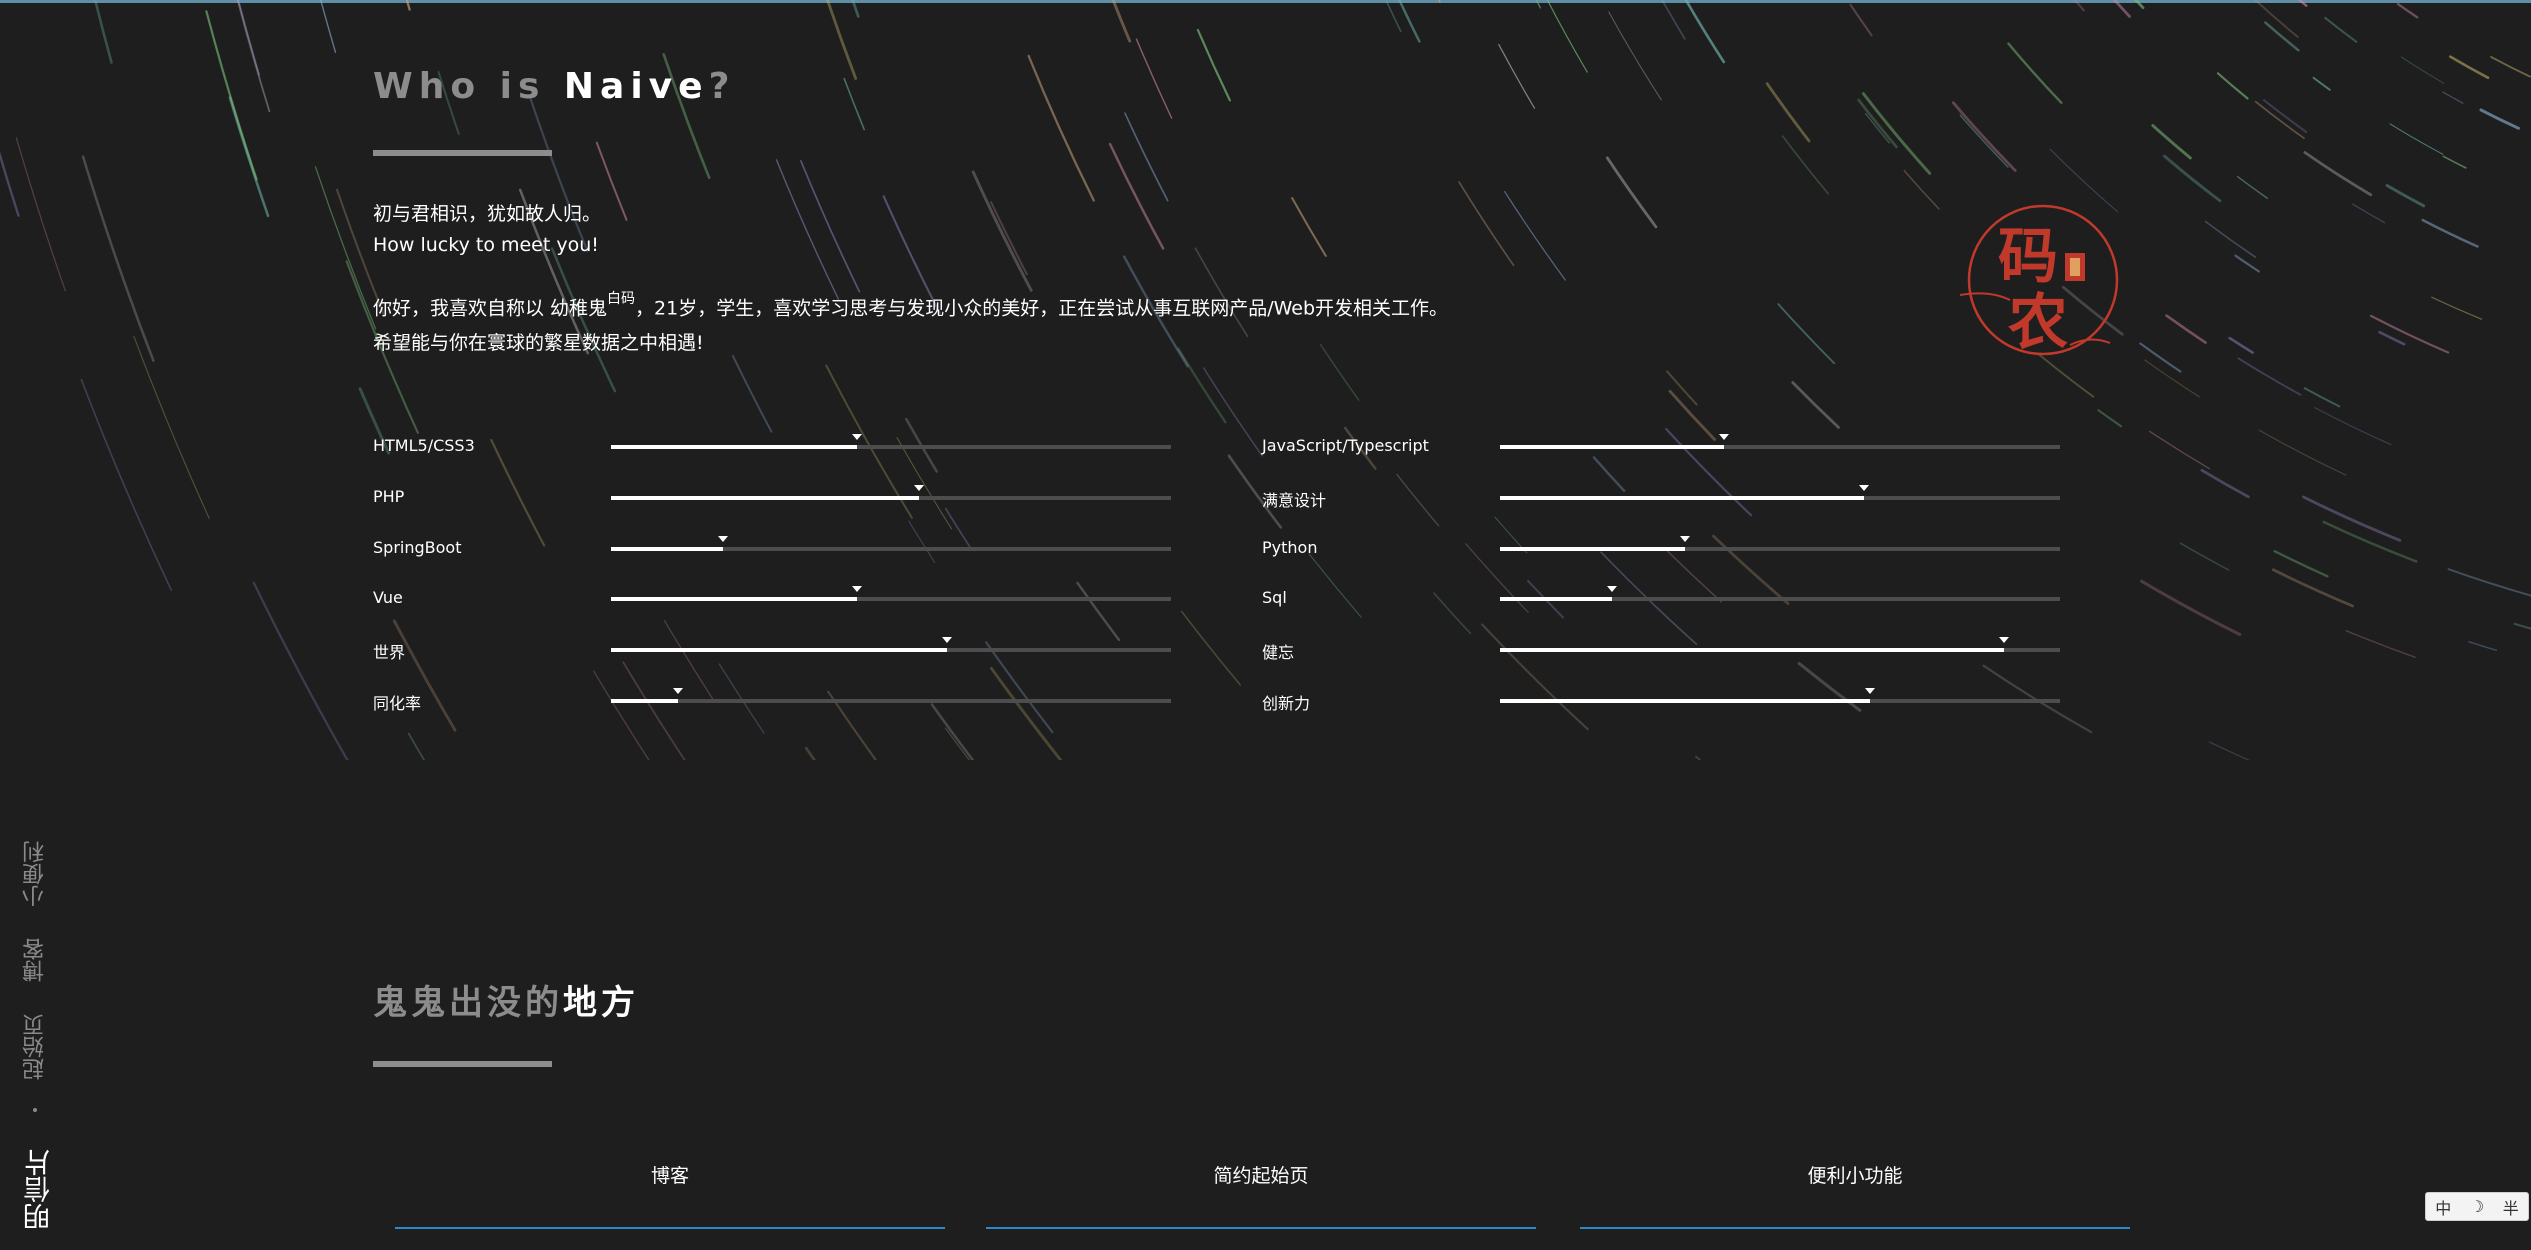  I want to click on about-title-question: ?, so click(722, 86).